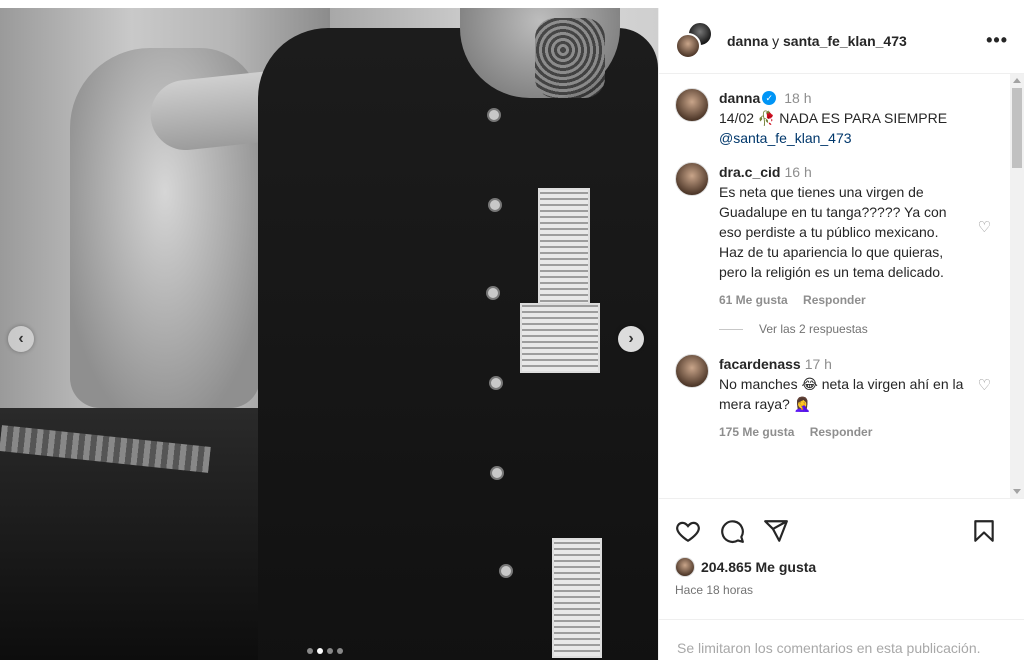 Image resolution: width=1024 pixels, height=660 pixels. What do you see at coordinates (1017, 286) in the screenshot?
I see `comments-scrollbar` at bounding box center [1017, 286].